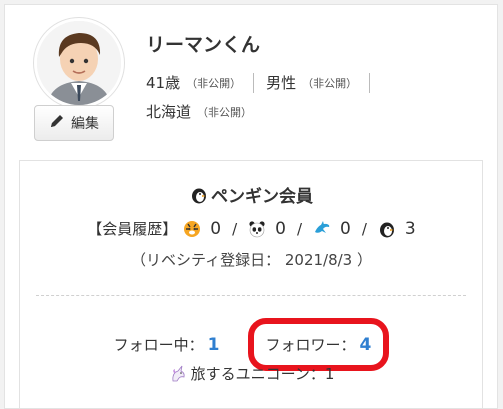 This screenshot has height=409, width=503. I want to click on membership-title-text: ペンギン会員, so click(262, 197).